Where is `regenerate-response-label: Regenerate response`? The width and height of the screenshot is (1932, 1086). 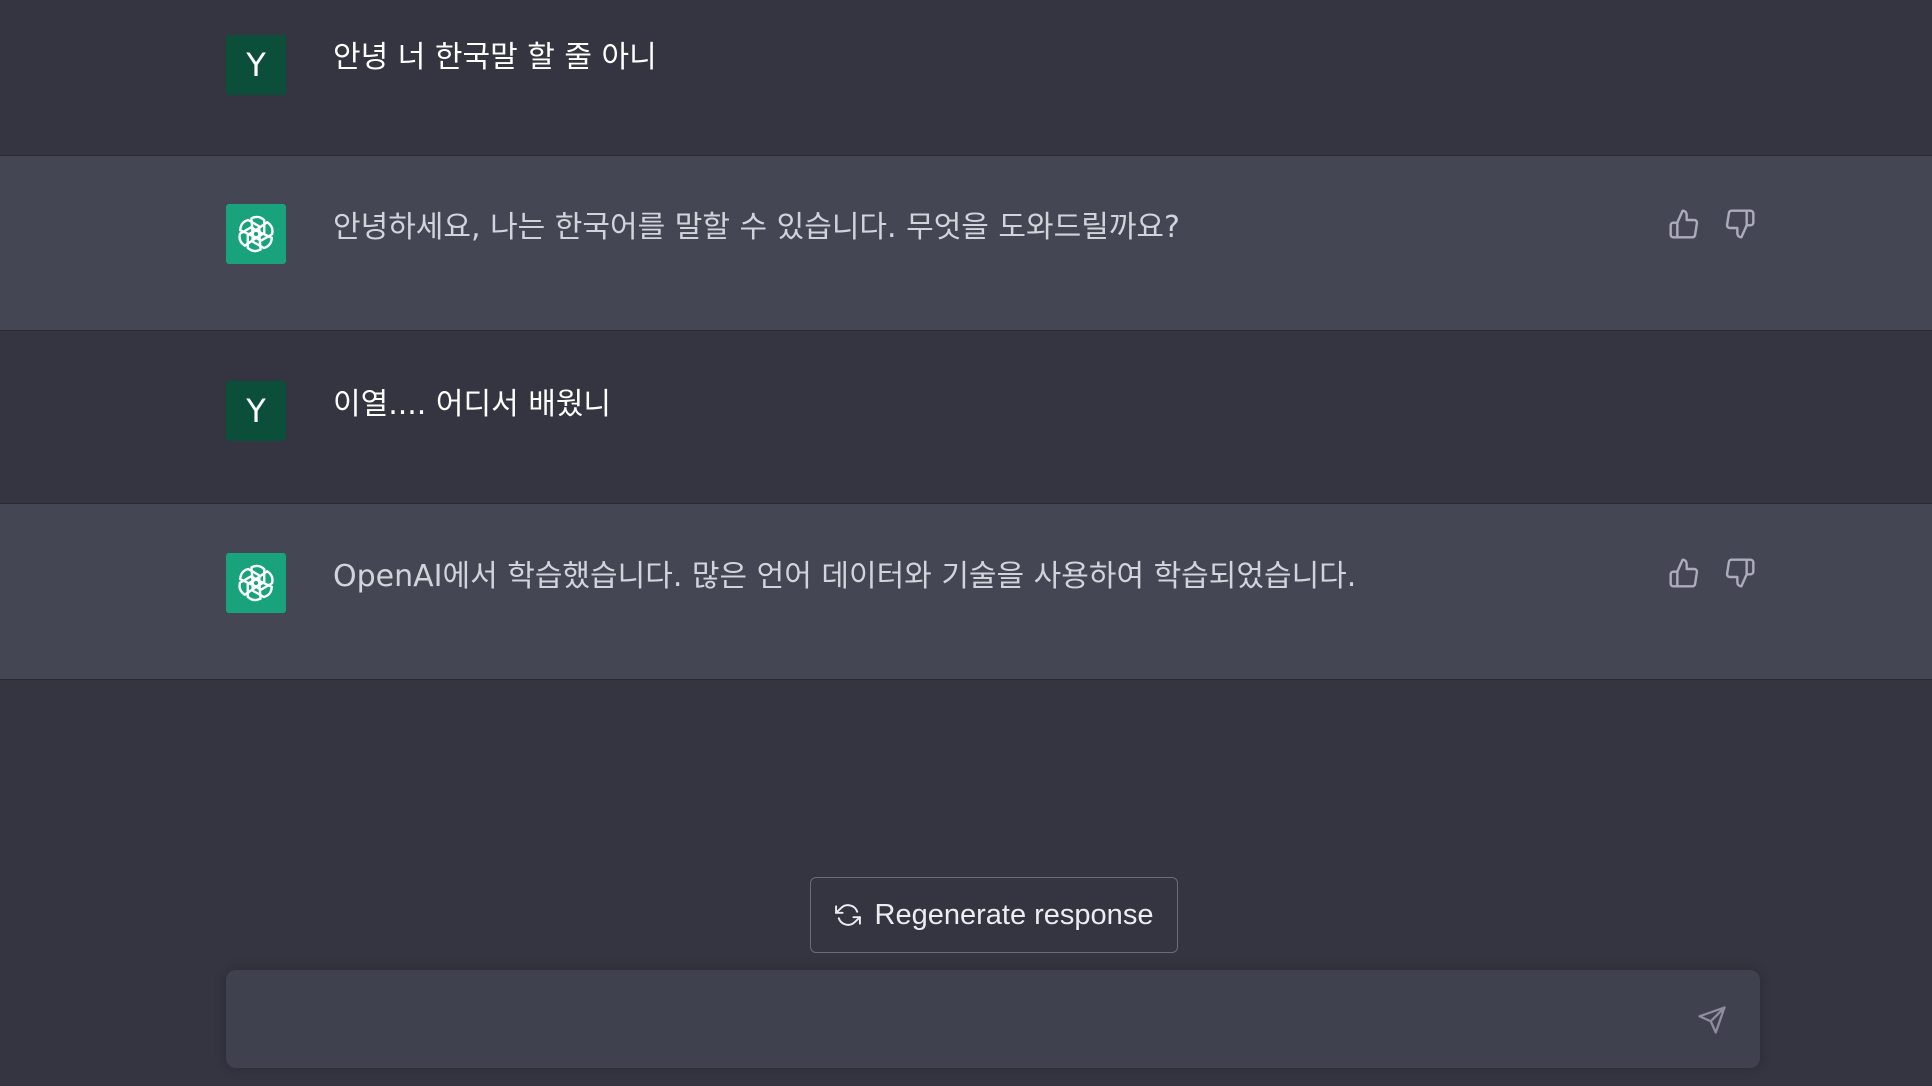 regenerate-response-label: Regenerate response is located at coordinates (1014, 914).